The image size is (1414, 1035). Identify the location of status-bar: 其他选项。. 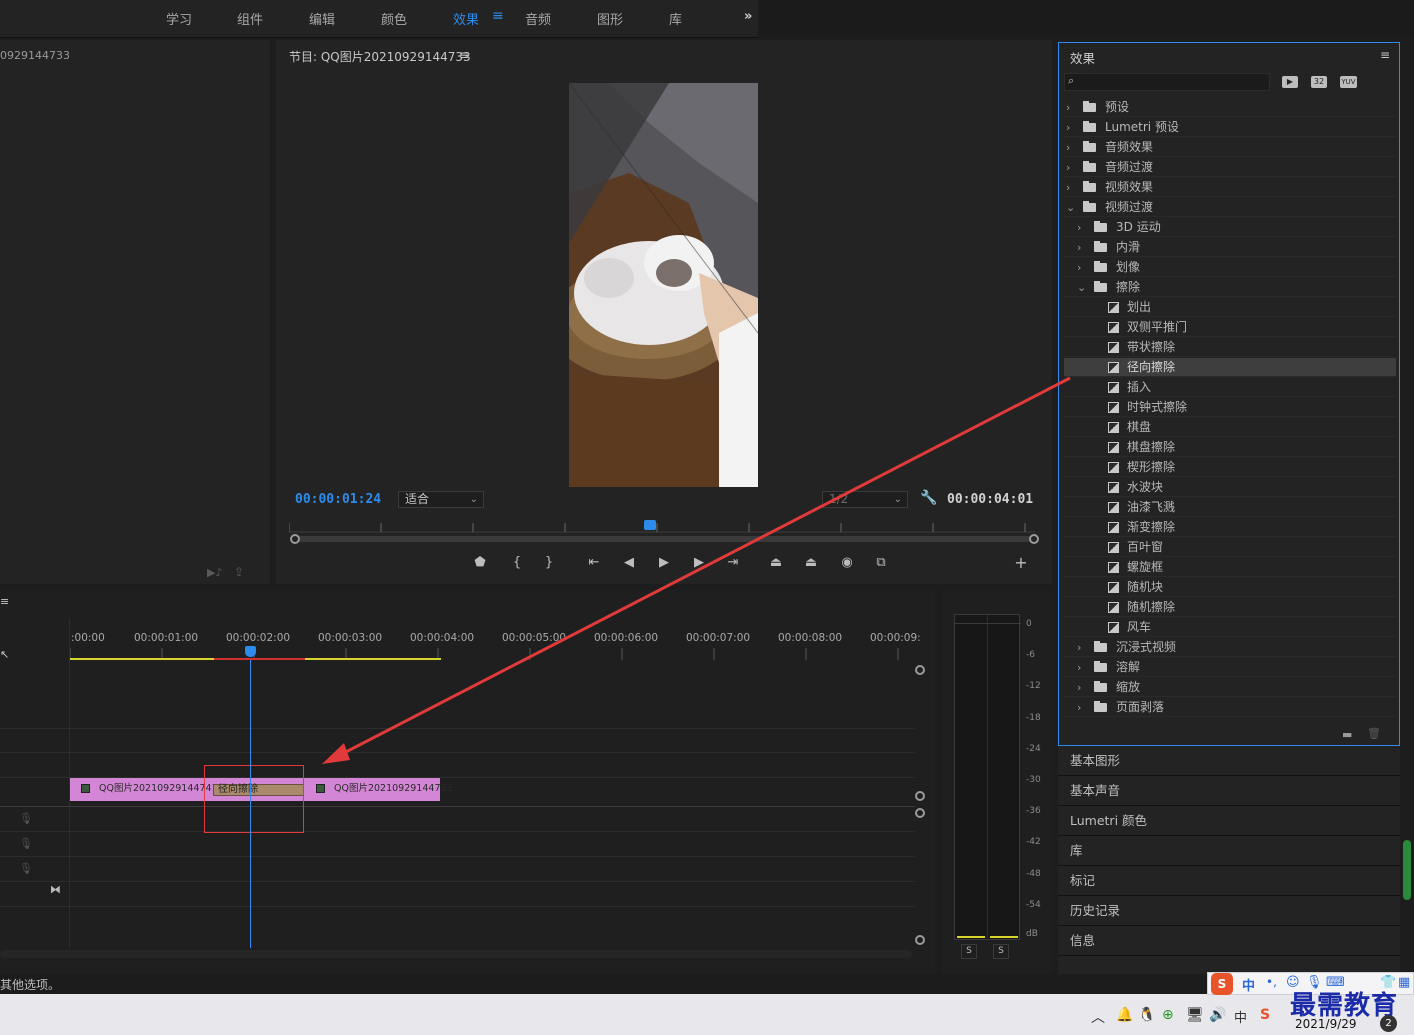
(707, 984).